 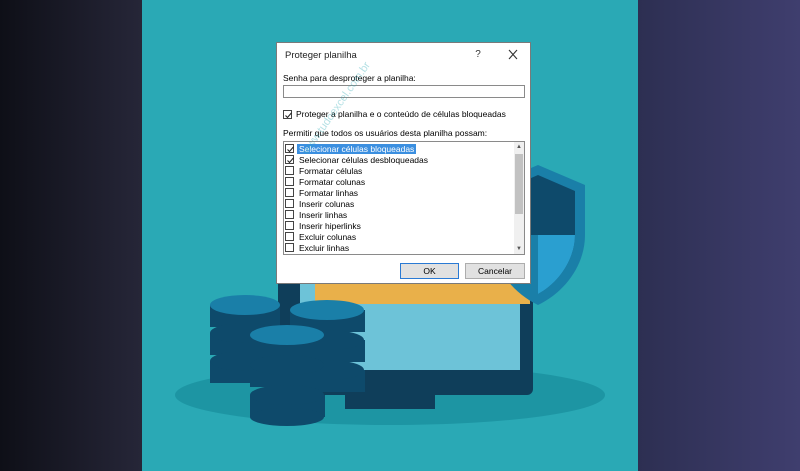 I want to click on list-item: Selecionar células desbloqueadas, so click(x=399, y=159).